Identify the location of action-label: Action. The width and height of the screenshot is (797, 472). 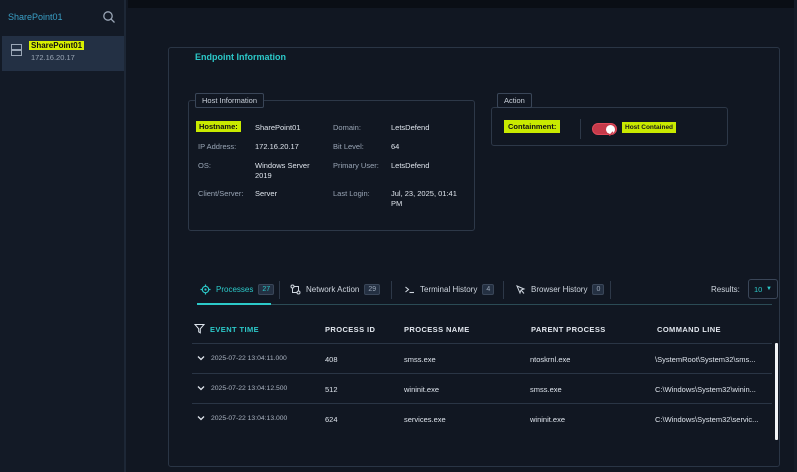
(514, 100).